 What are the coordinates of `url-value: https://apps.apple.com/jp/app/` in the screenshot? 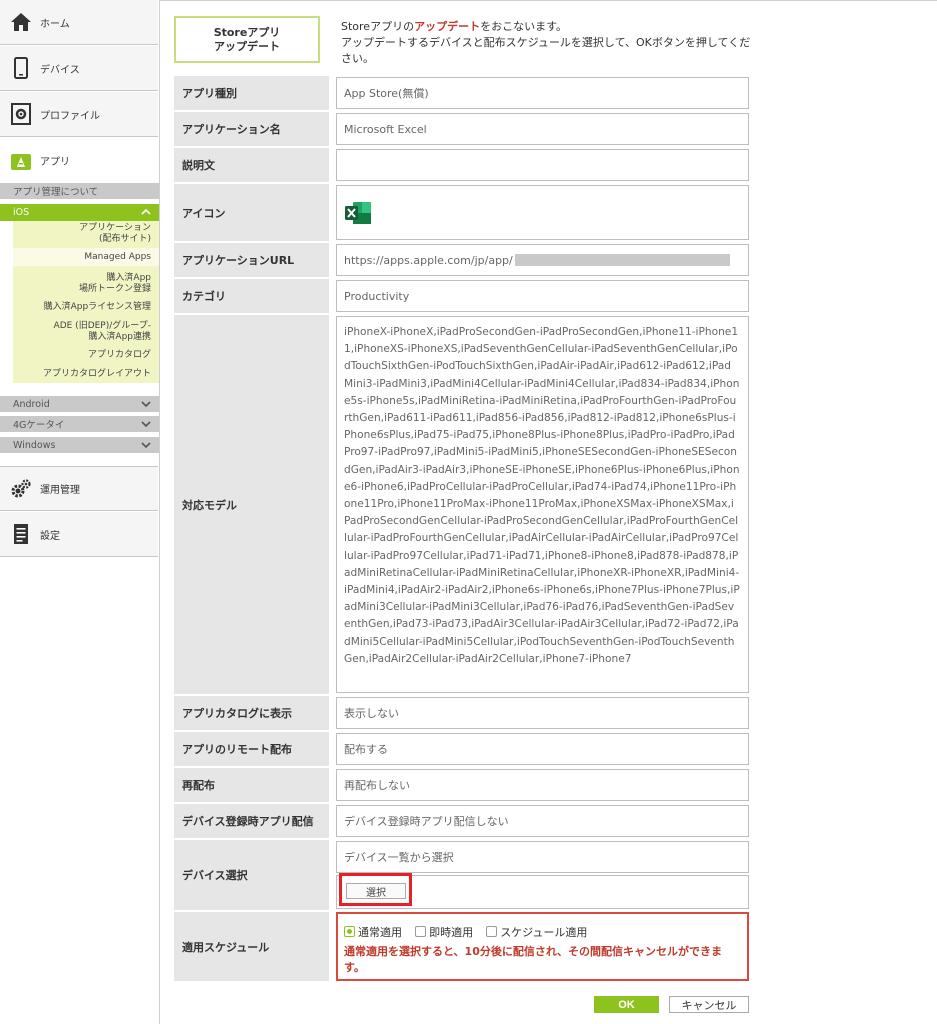 It's located at (542, 260).